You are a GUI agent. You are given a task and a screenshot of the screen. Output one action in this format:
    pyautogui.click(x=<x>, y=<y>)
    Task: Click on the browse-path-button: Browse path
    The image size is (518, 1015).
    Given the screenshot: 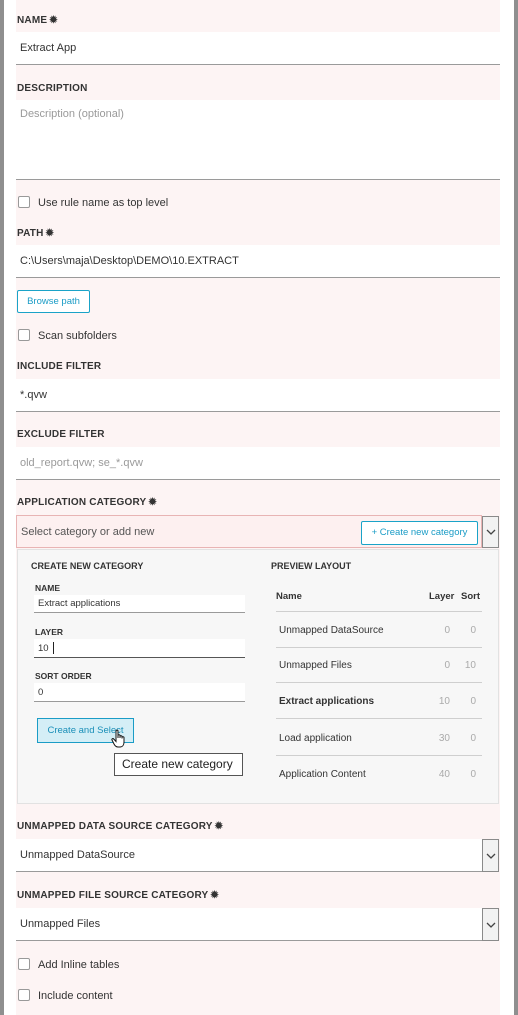 What is the action you would take?
    pyautogui.click(x=53, y=301)
    